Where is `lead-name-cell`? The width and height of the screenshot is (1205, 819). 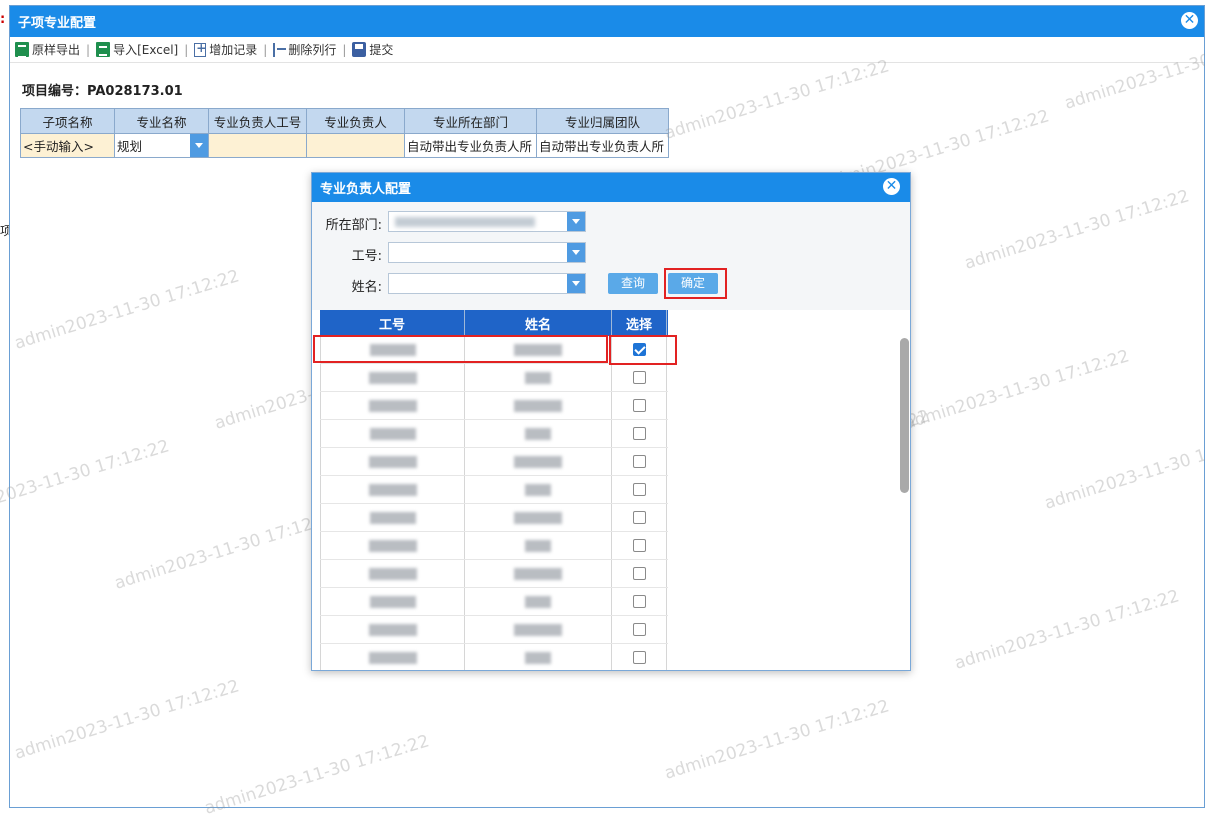 lead-name-cell is located at coordinates (355, 145).